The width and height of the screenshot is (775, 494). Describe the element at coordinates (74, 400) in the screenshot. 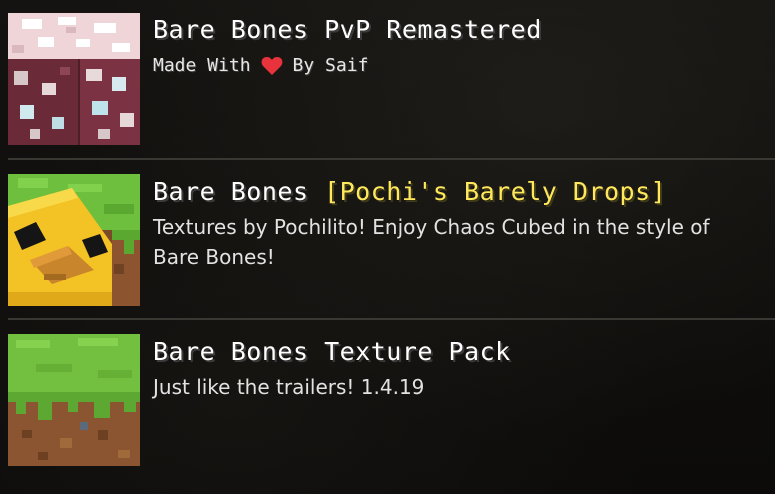

I see `grass-block-icon` at that location.